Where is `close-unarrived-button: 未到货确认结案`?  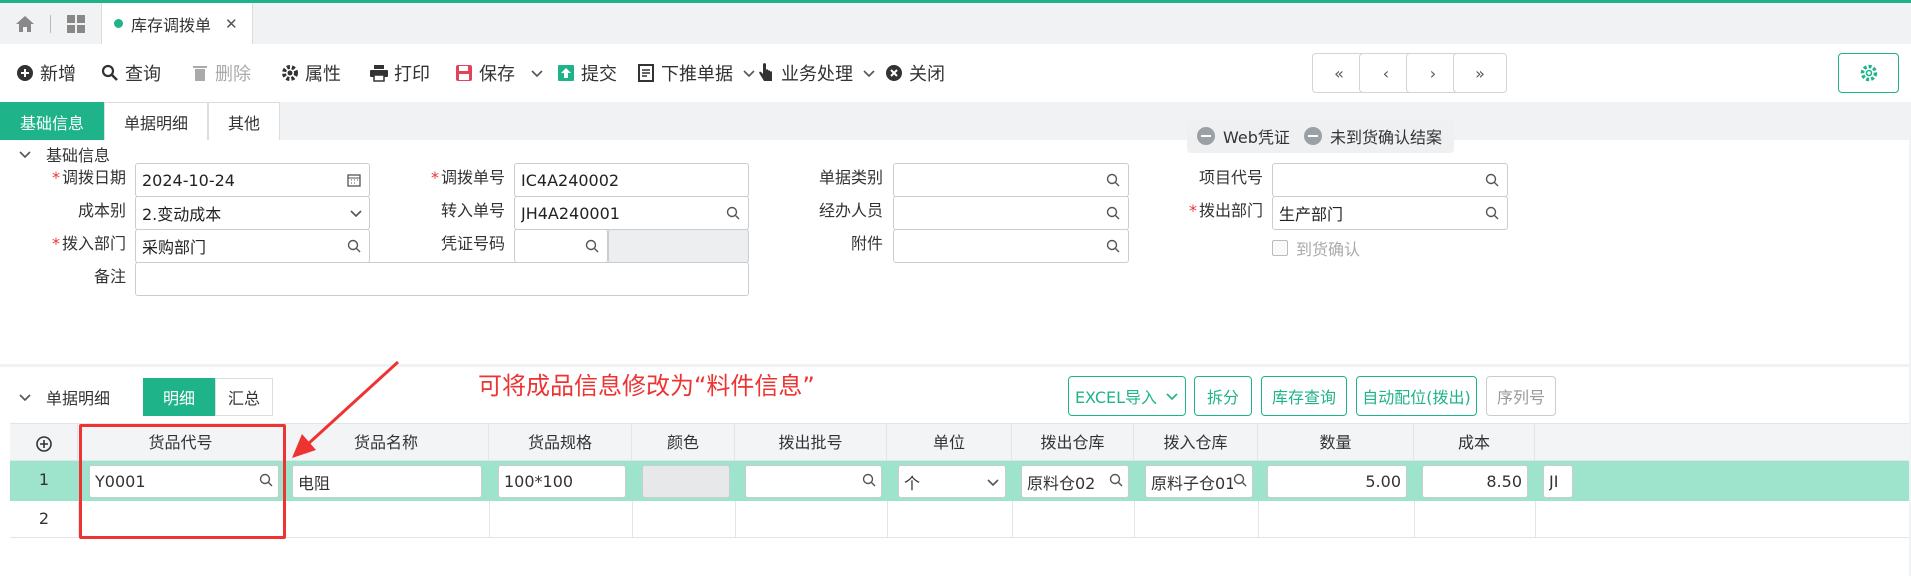
close-unarrived-button: 未到货确认结案 is located at coordinates (1374, 136).